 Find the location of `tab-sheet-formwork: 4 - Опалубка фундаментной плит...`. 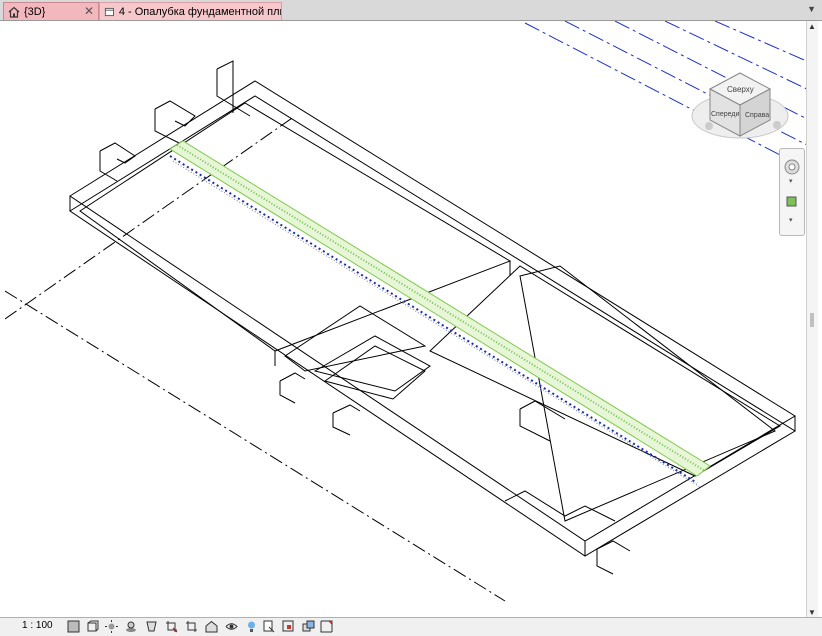

tab-sheet-formwork: 4 - Опалубка фундаментной плит... is located at coordinates (190, 11).